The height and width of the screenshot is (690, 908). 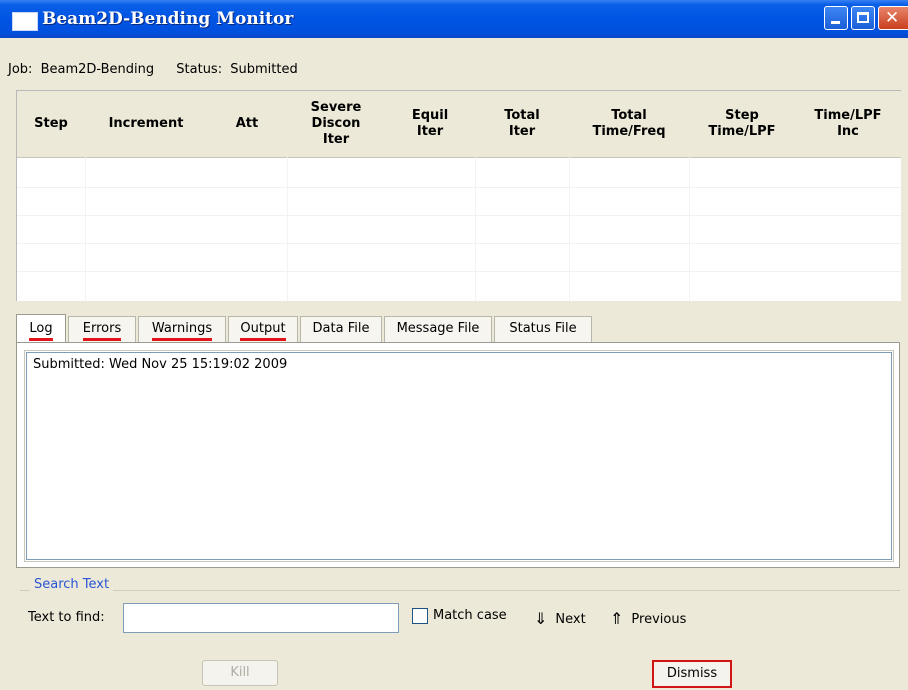 I want to click on tab-label: Warnings, so click(x=182, y=328).